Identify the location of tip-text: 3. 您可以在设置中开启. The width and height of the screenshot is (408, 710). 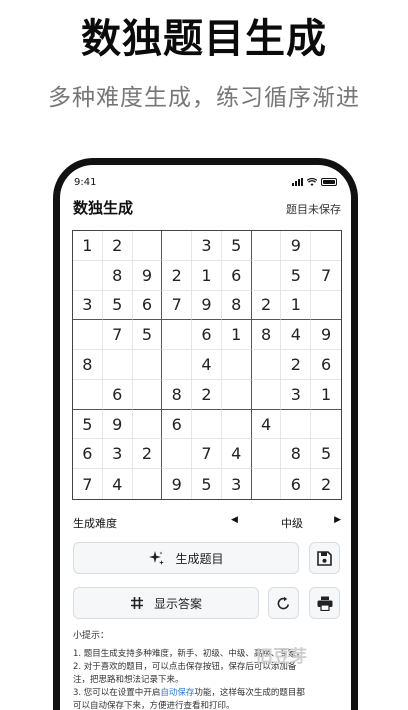
(117, 693).